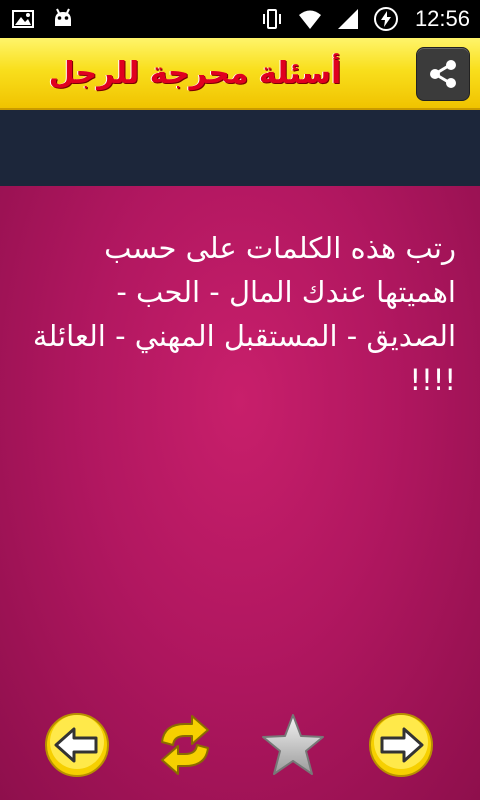 Image resolution: width=480 pixels, height=800 pixels. I want to click on arrow-left-icon, so click(77, 745).